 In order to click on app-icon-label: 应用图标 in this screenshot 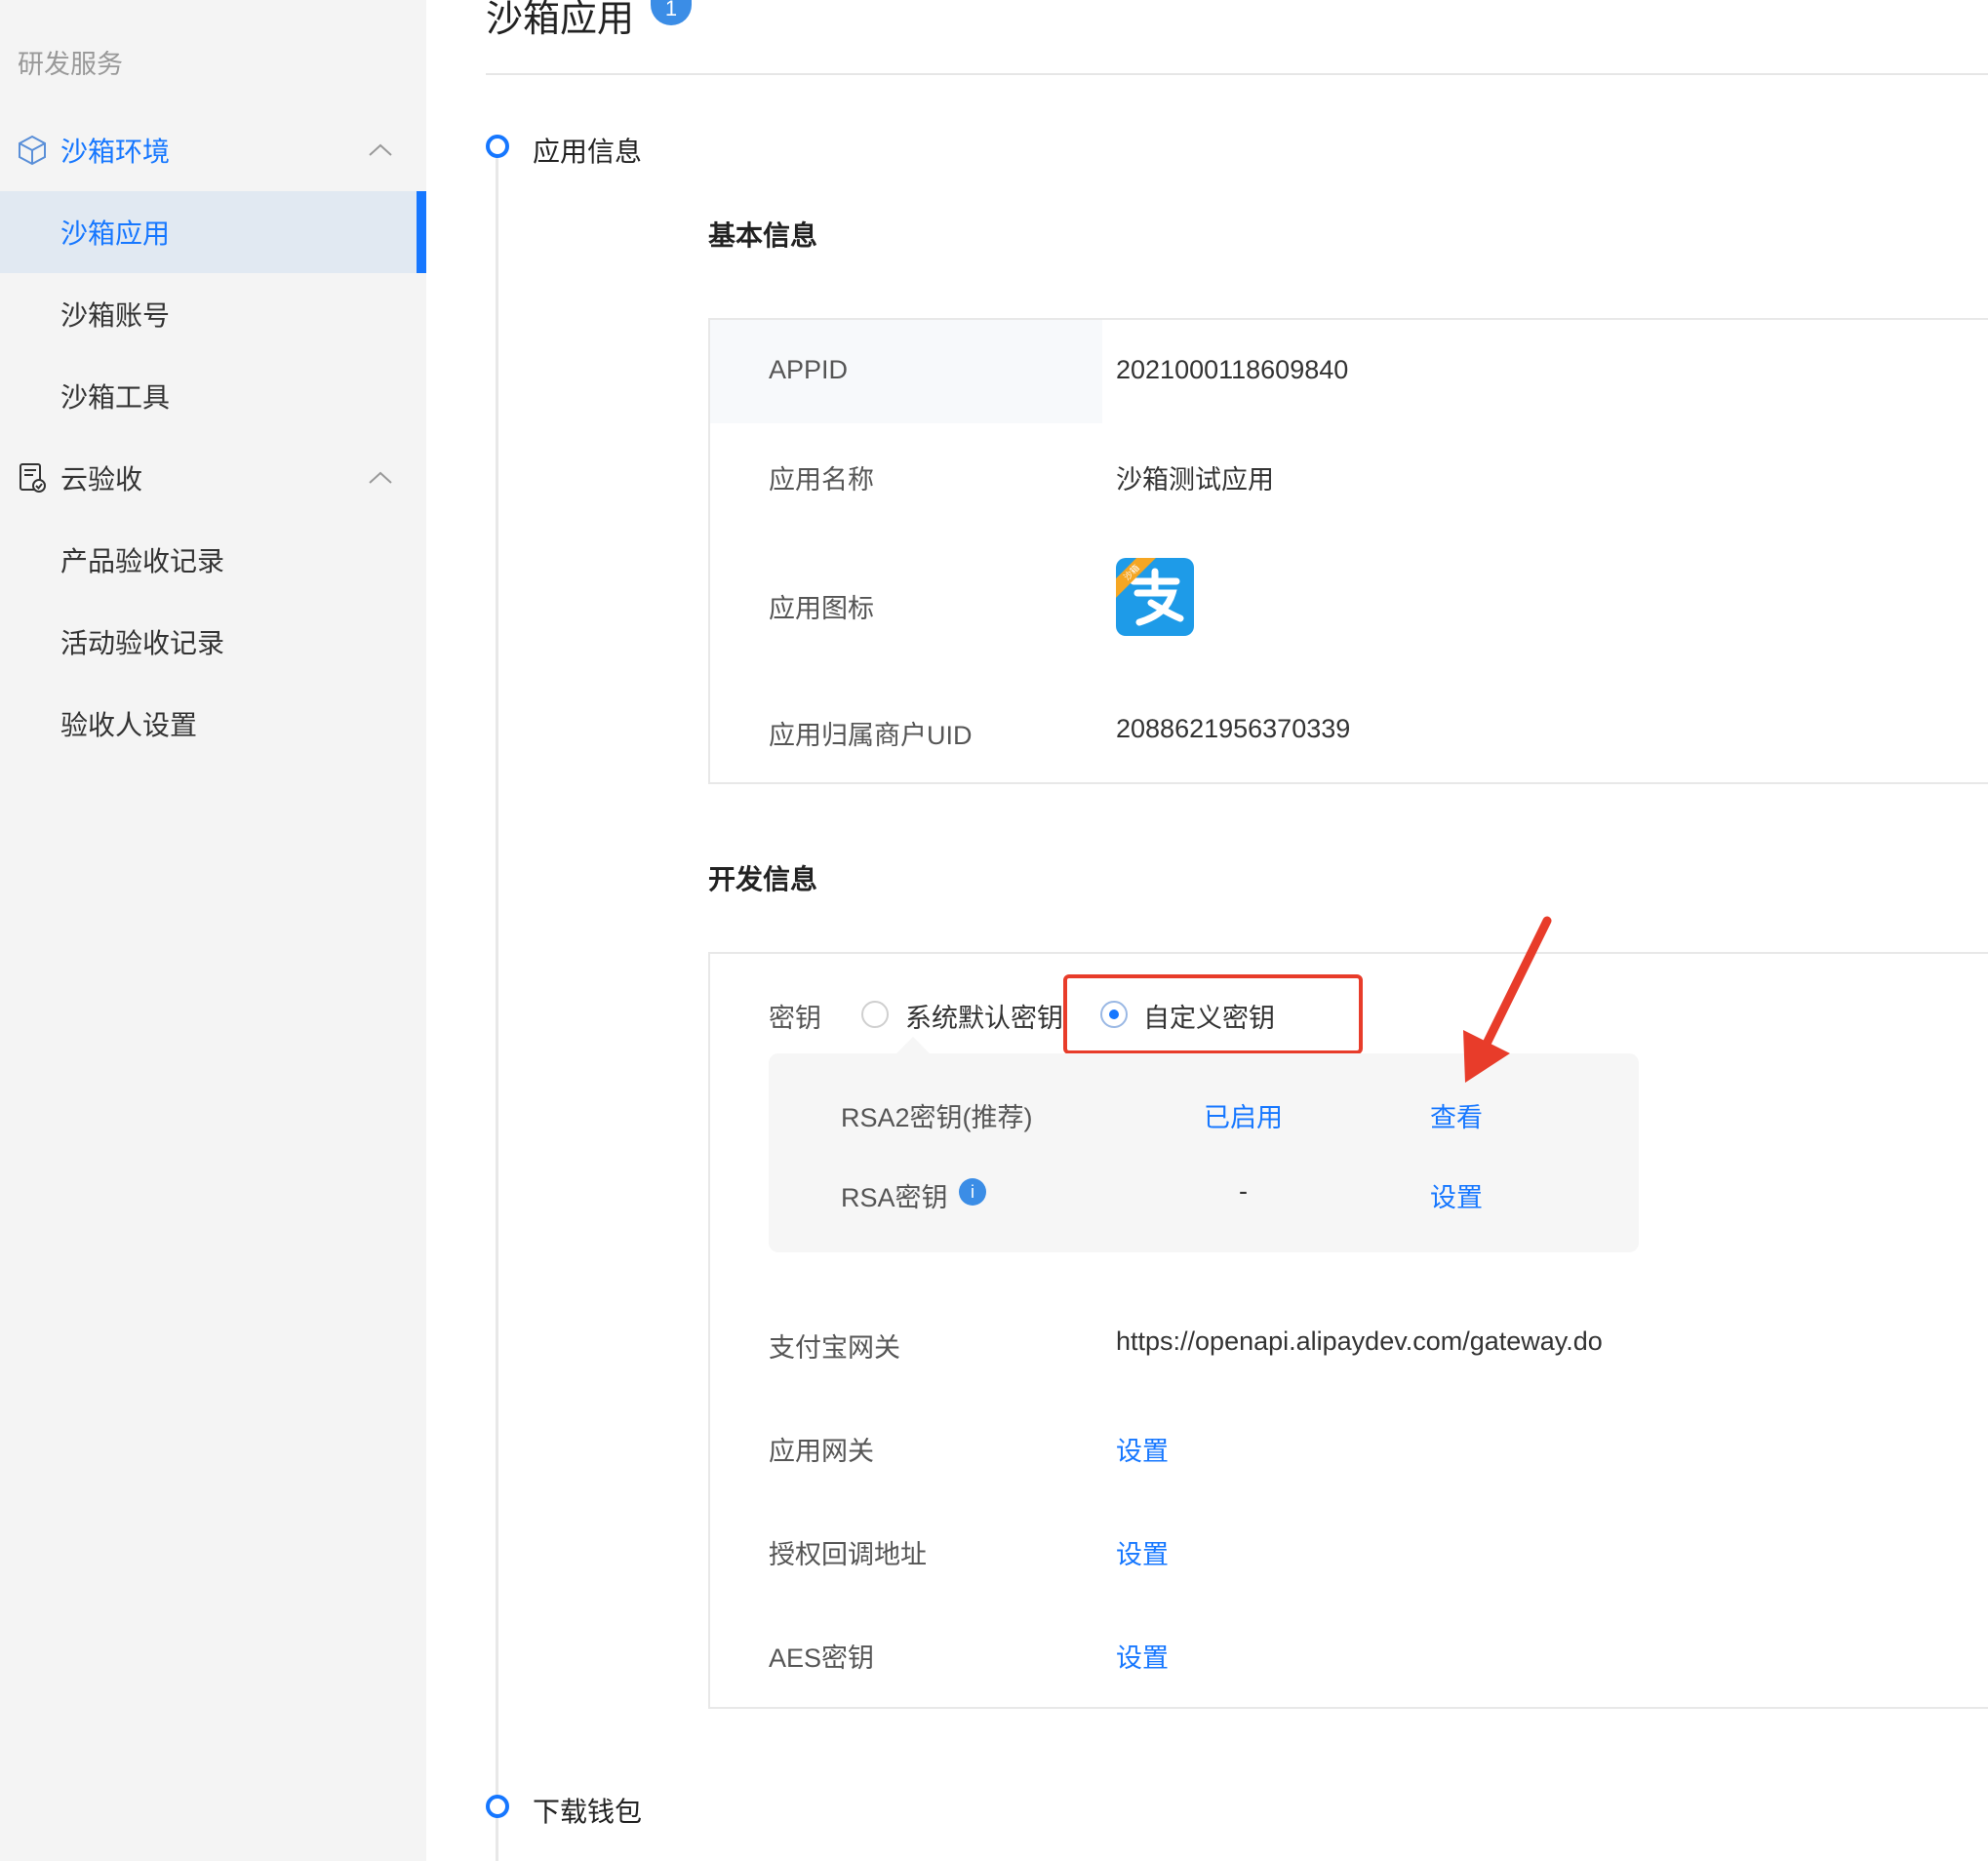, I will do `click(821, 608)`.